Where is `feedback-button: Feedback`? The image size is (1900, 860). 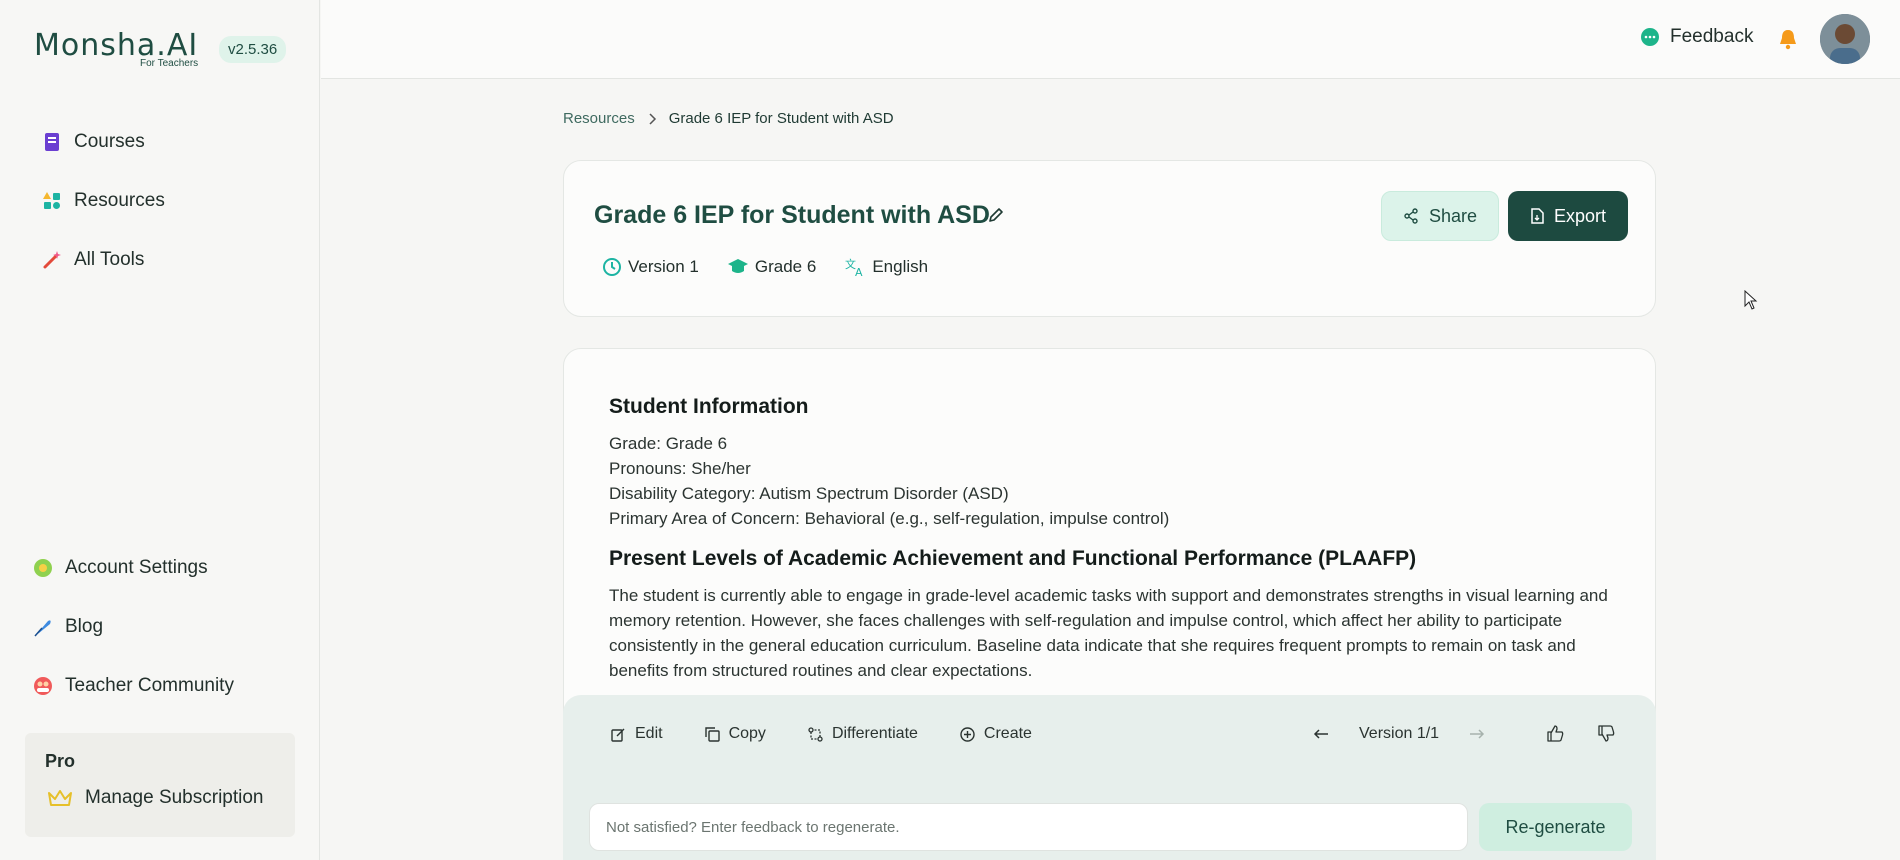 feedback-button: Feedback is located at coordinates (1696, 37).